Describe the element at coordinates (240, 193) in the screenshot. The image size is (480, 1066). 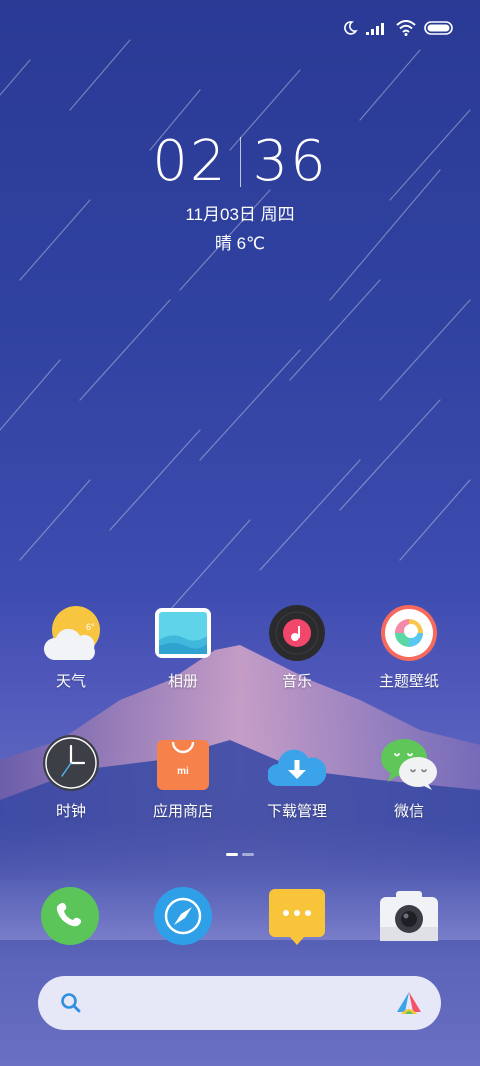
I see `lockscreen-clock-widget: 02 36 11月03日 周四 晴 6℃` at that location.